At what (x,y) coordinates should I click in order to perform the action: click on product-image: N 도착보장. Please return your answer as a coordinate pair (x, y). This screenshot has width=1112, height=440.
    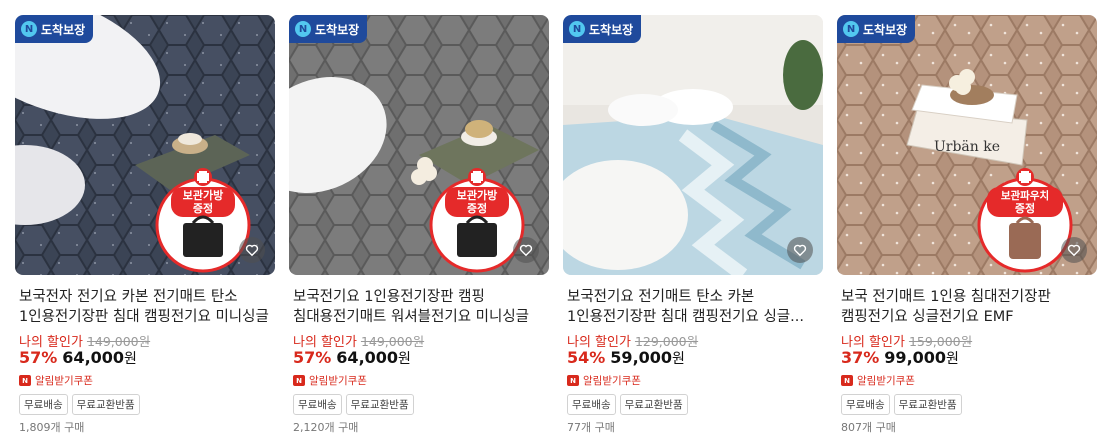
    Looking at the image, I should click on (693, 145).